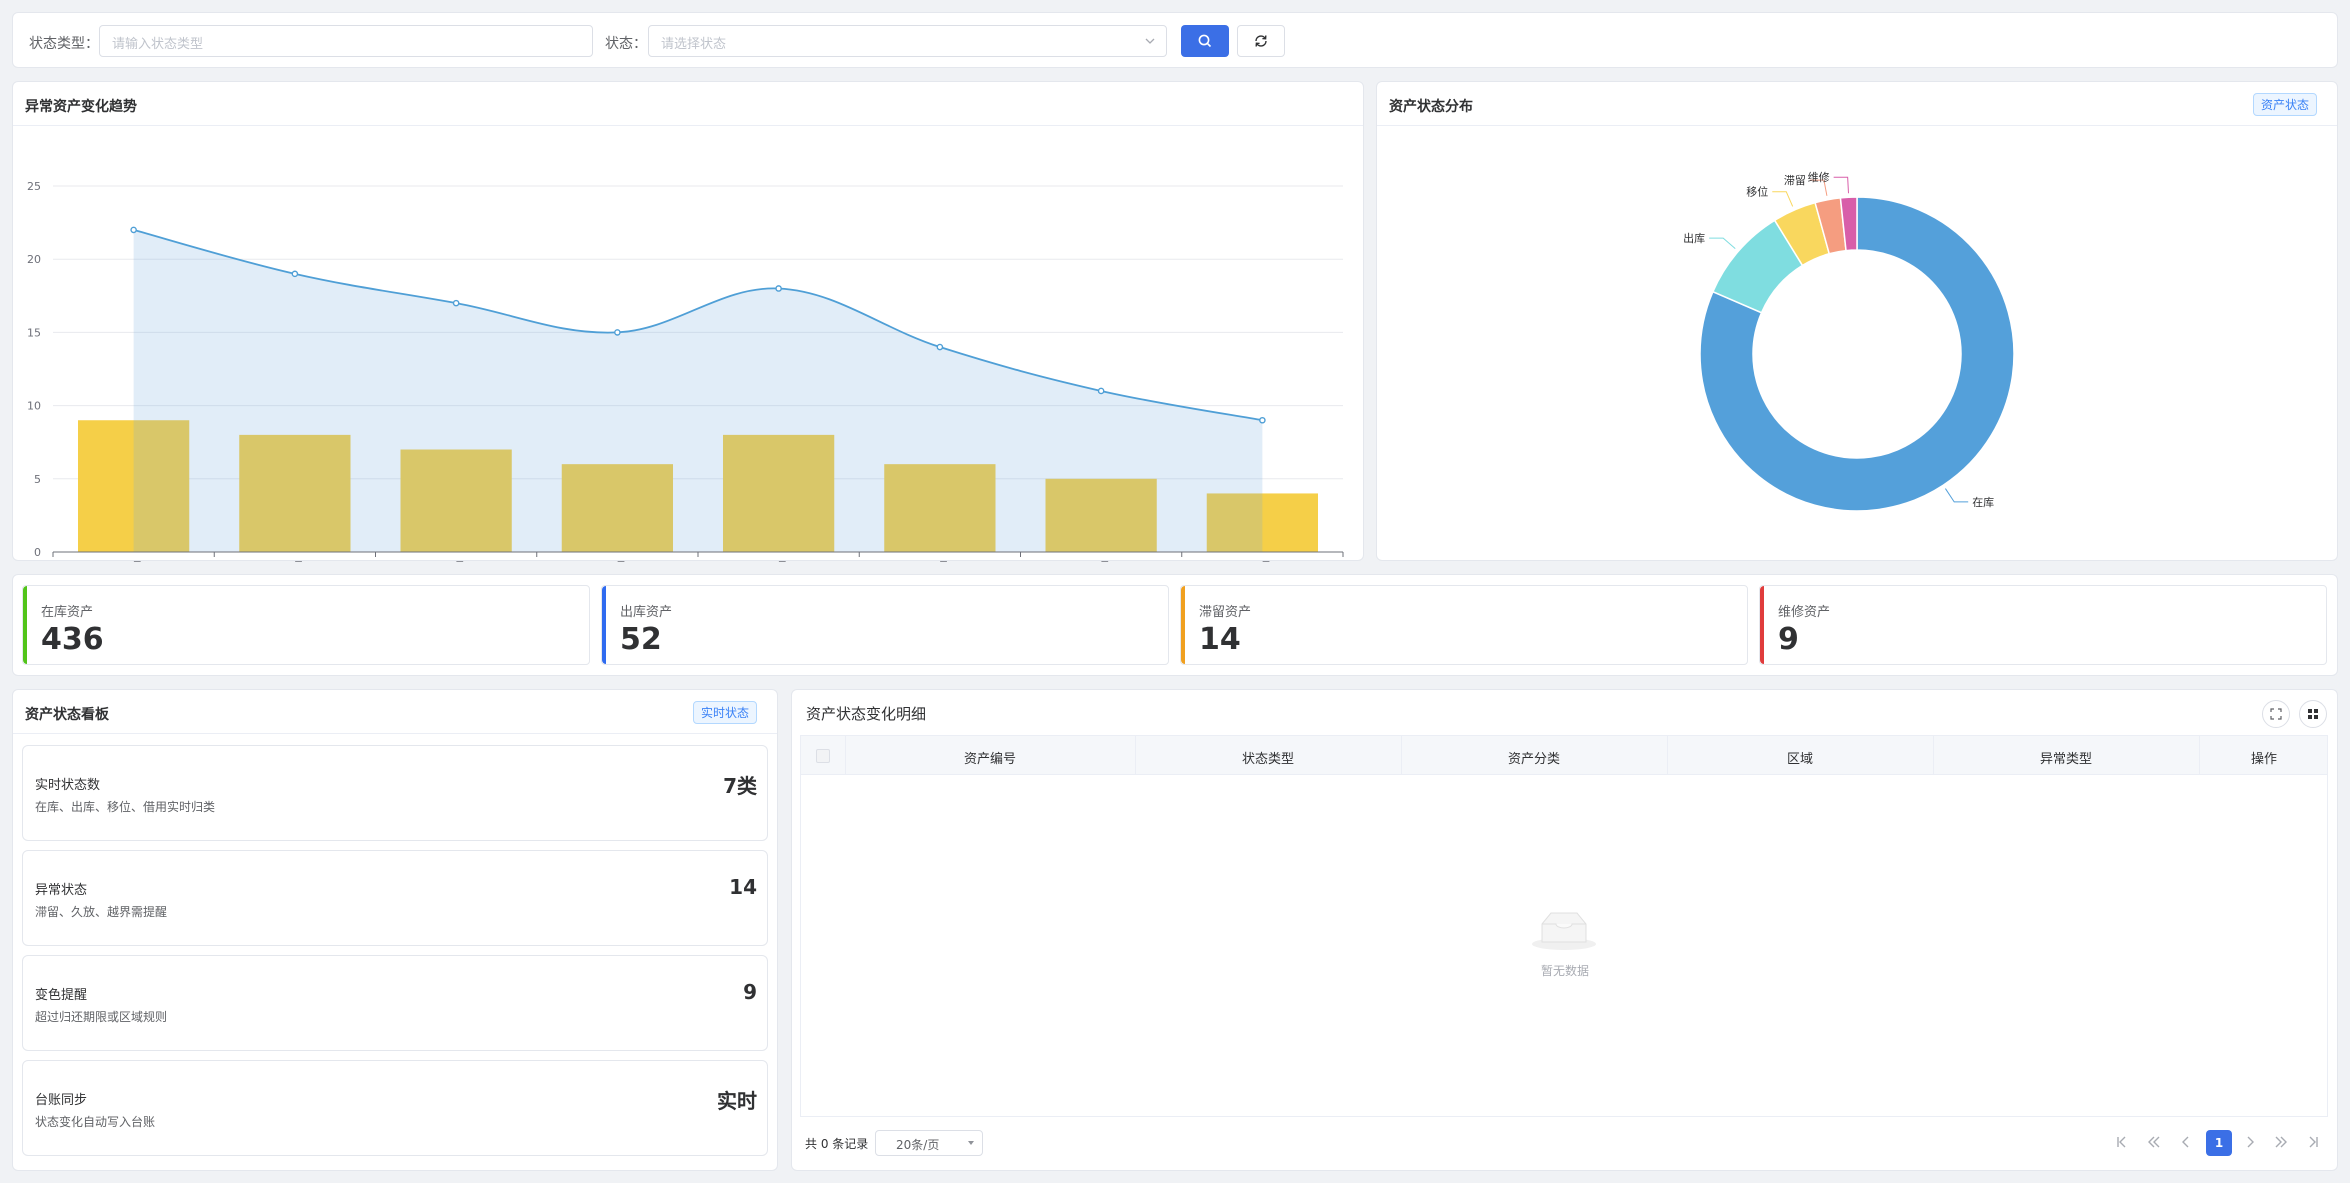  I want to click on x-tick-label: 5月, so click(779, 561).